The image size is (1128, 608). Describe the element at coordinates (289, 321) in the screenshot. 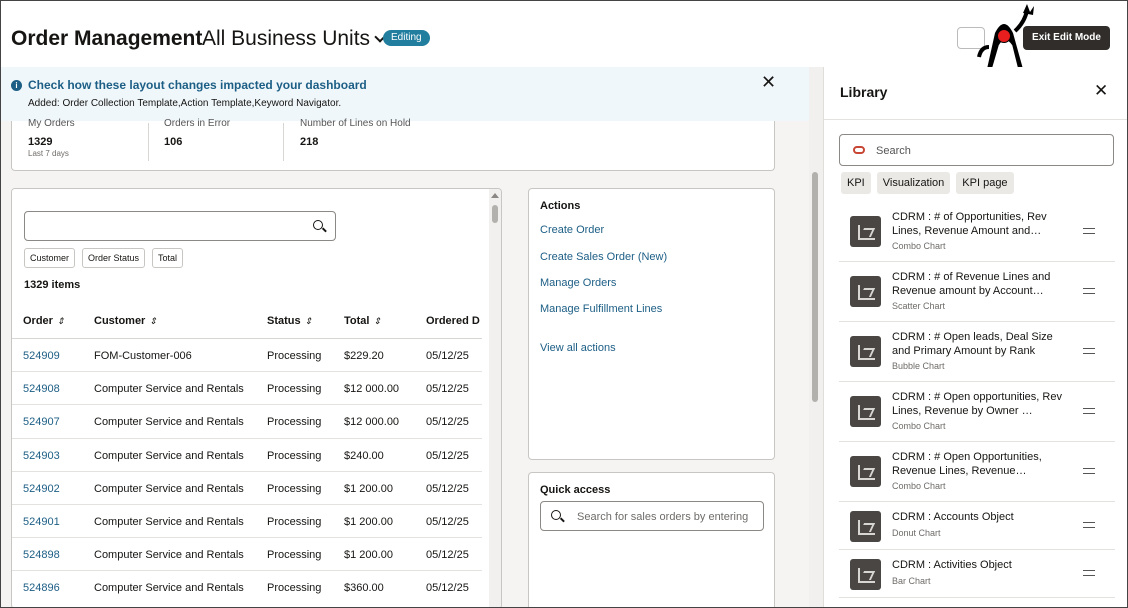

I see `column-header-status: Status ⇕` at that location.